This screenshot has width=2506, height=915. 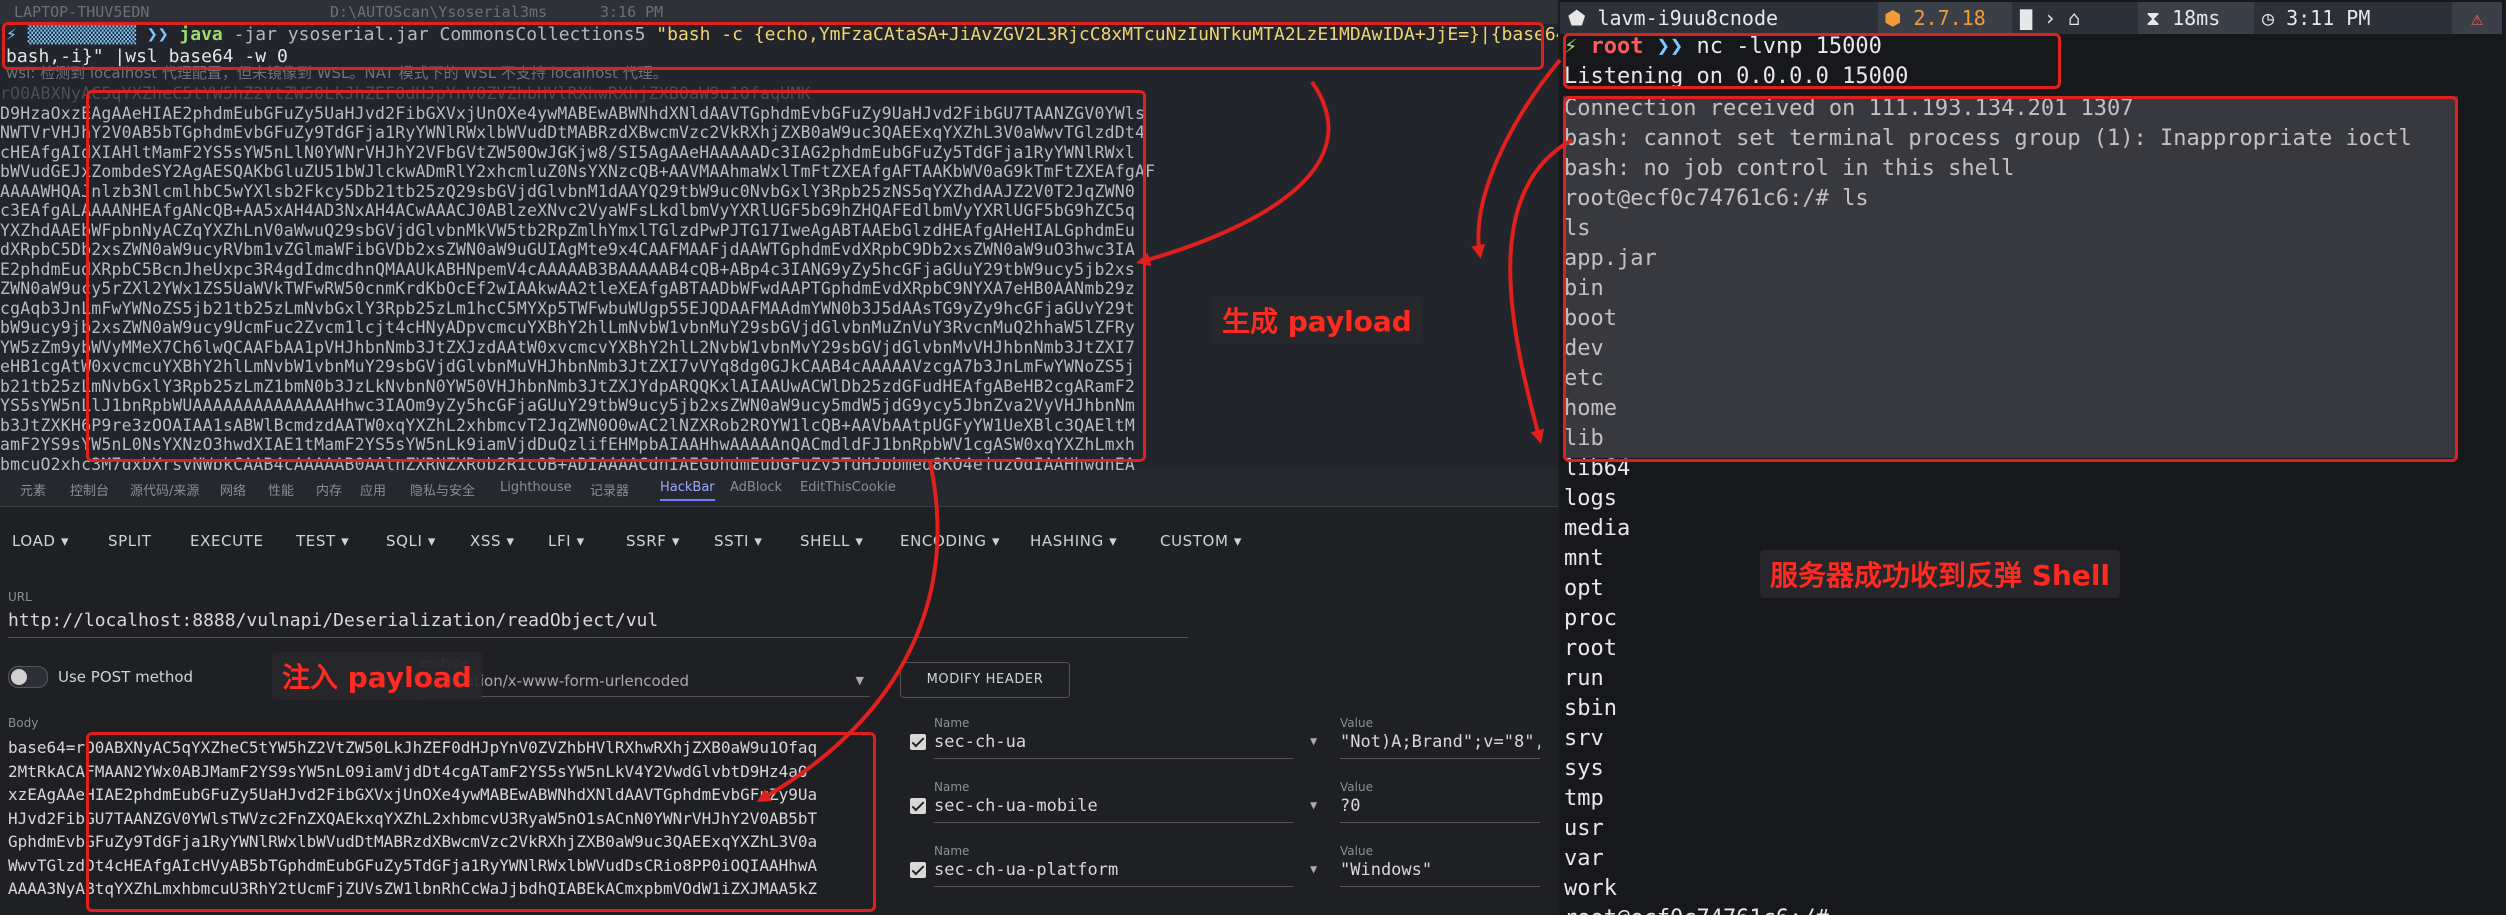 What do you see at coordinates (377, 676) in the screenshot?
I see `annotation-inject: 注入 payload` at bounding box center [377, 676].